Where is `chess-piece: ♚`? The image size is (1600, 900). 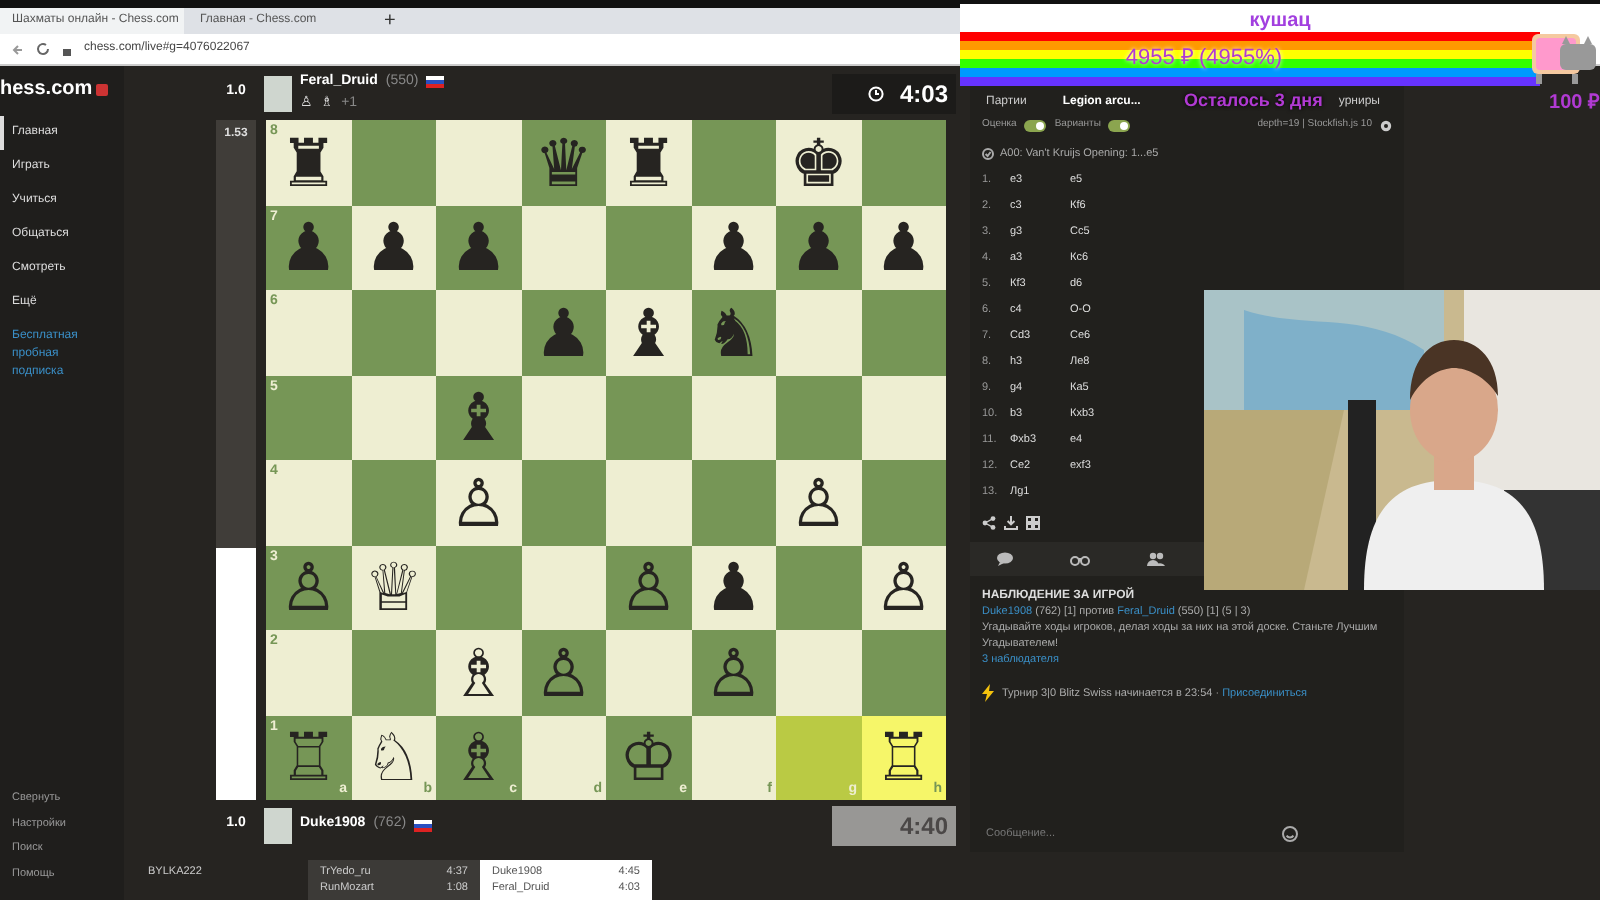 chess-piece: ♚ is located at coordinates (818, 162).